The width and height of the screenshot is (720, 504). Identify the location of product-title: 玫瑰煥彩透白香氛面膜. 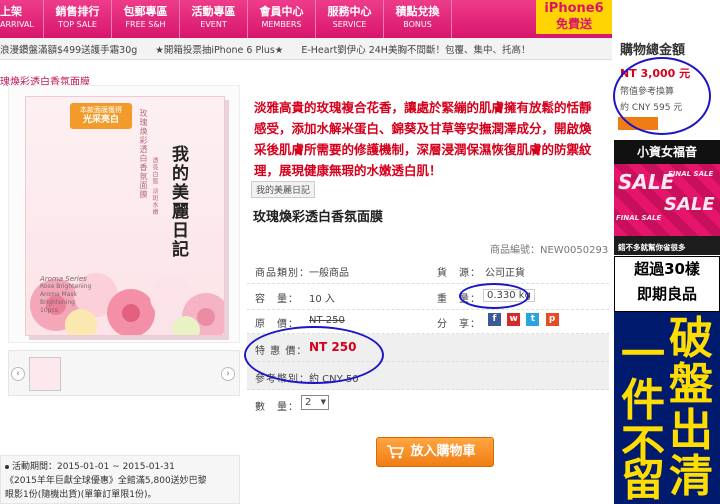
(318, 217).